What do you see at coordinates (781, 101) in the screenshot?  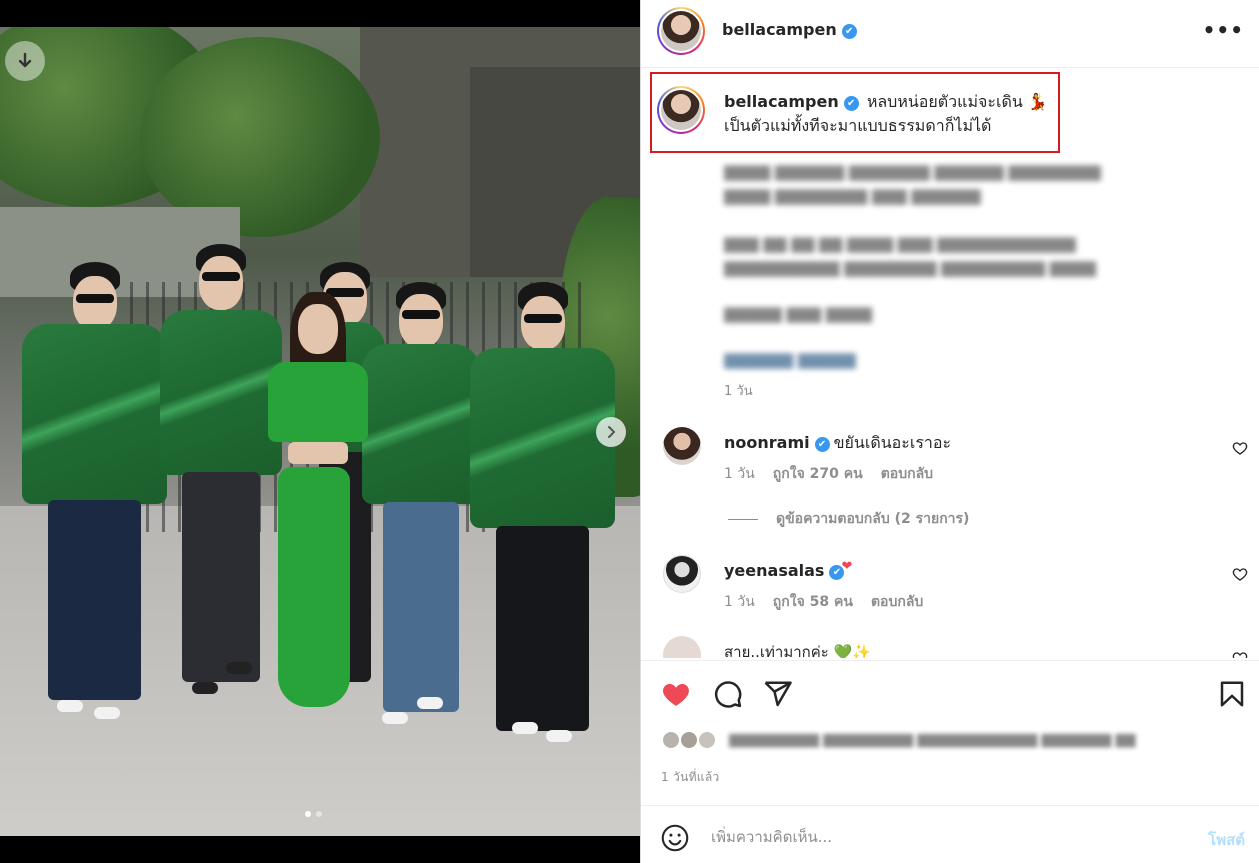 I see `caption-username: bellacampen` at bounding box center [781, 101].